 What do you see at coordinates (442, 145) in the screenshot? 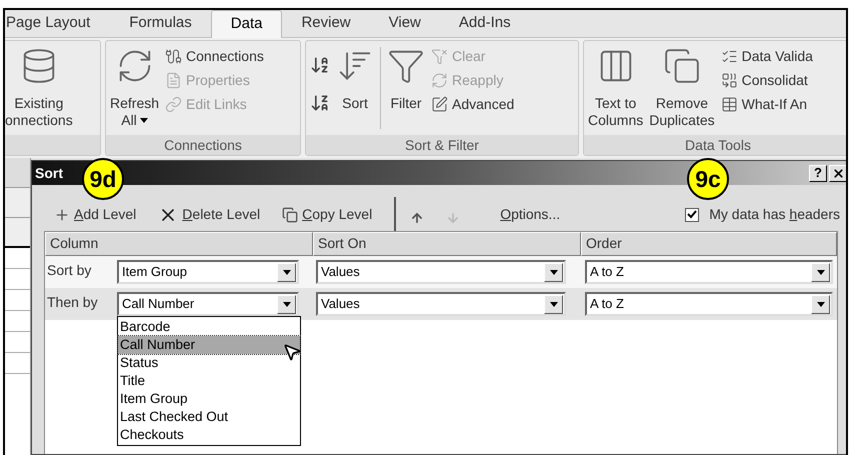
I see `group-title: Sort & Filter` at bounding box center [442, 145].